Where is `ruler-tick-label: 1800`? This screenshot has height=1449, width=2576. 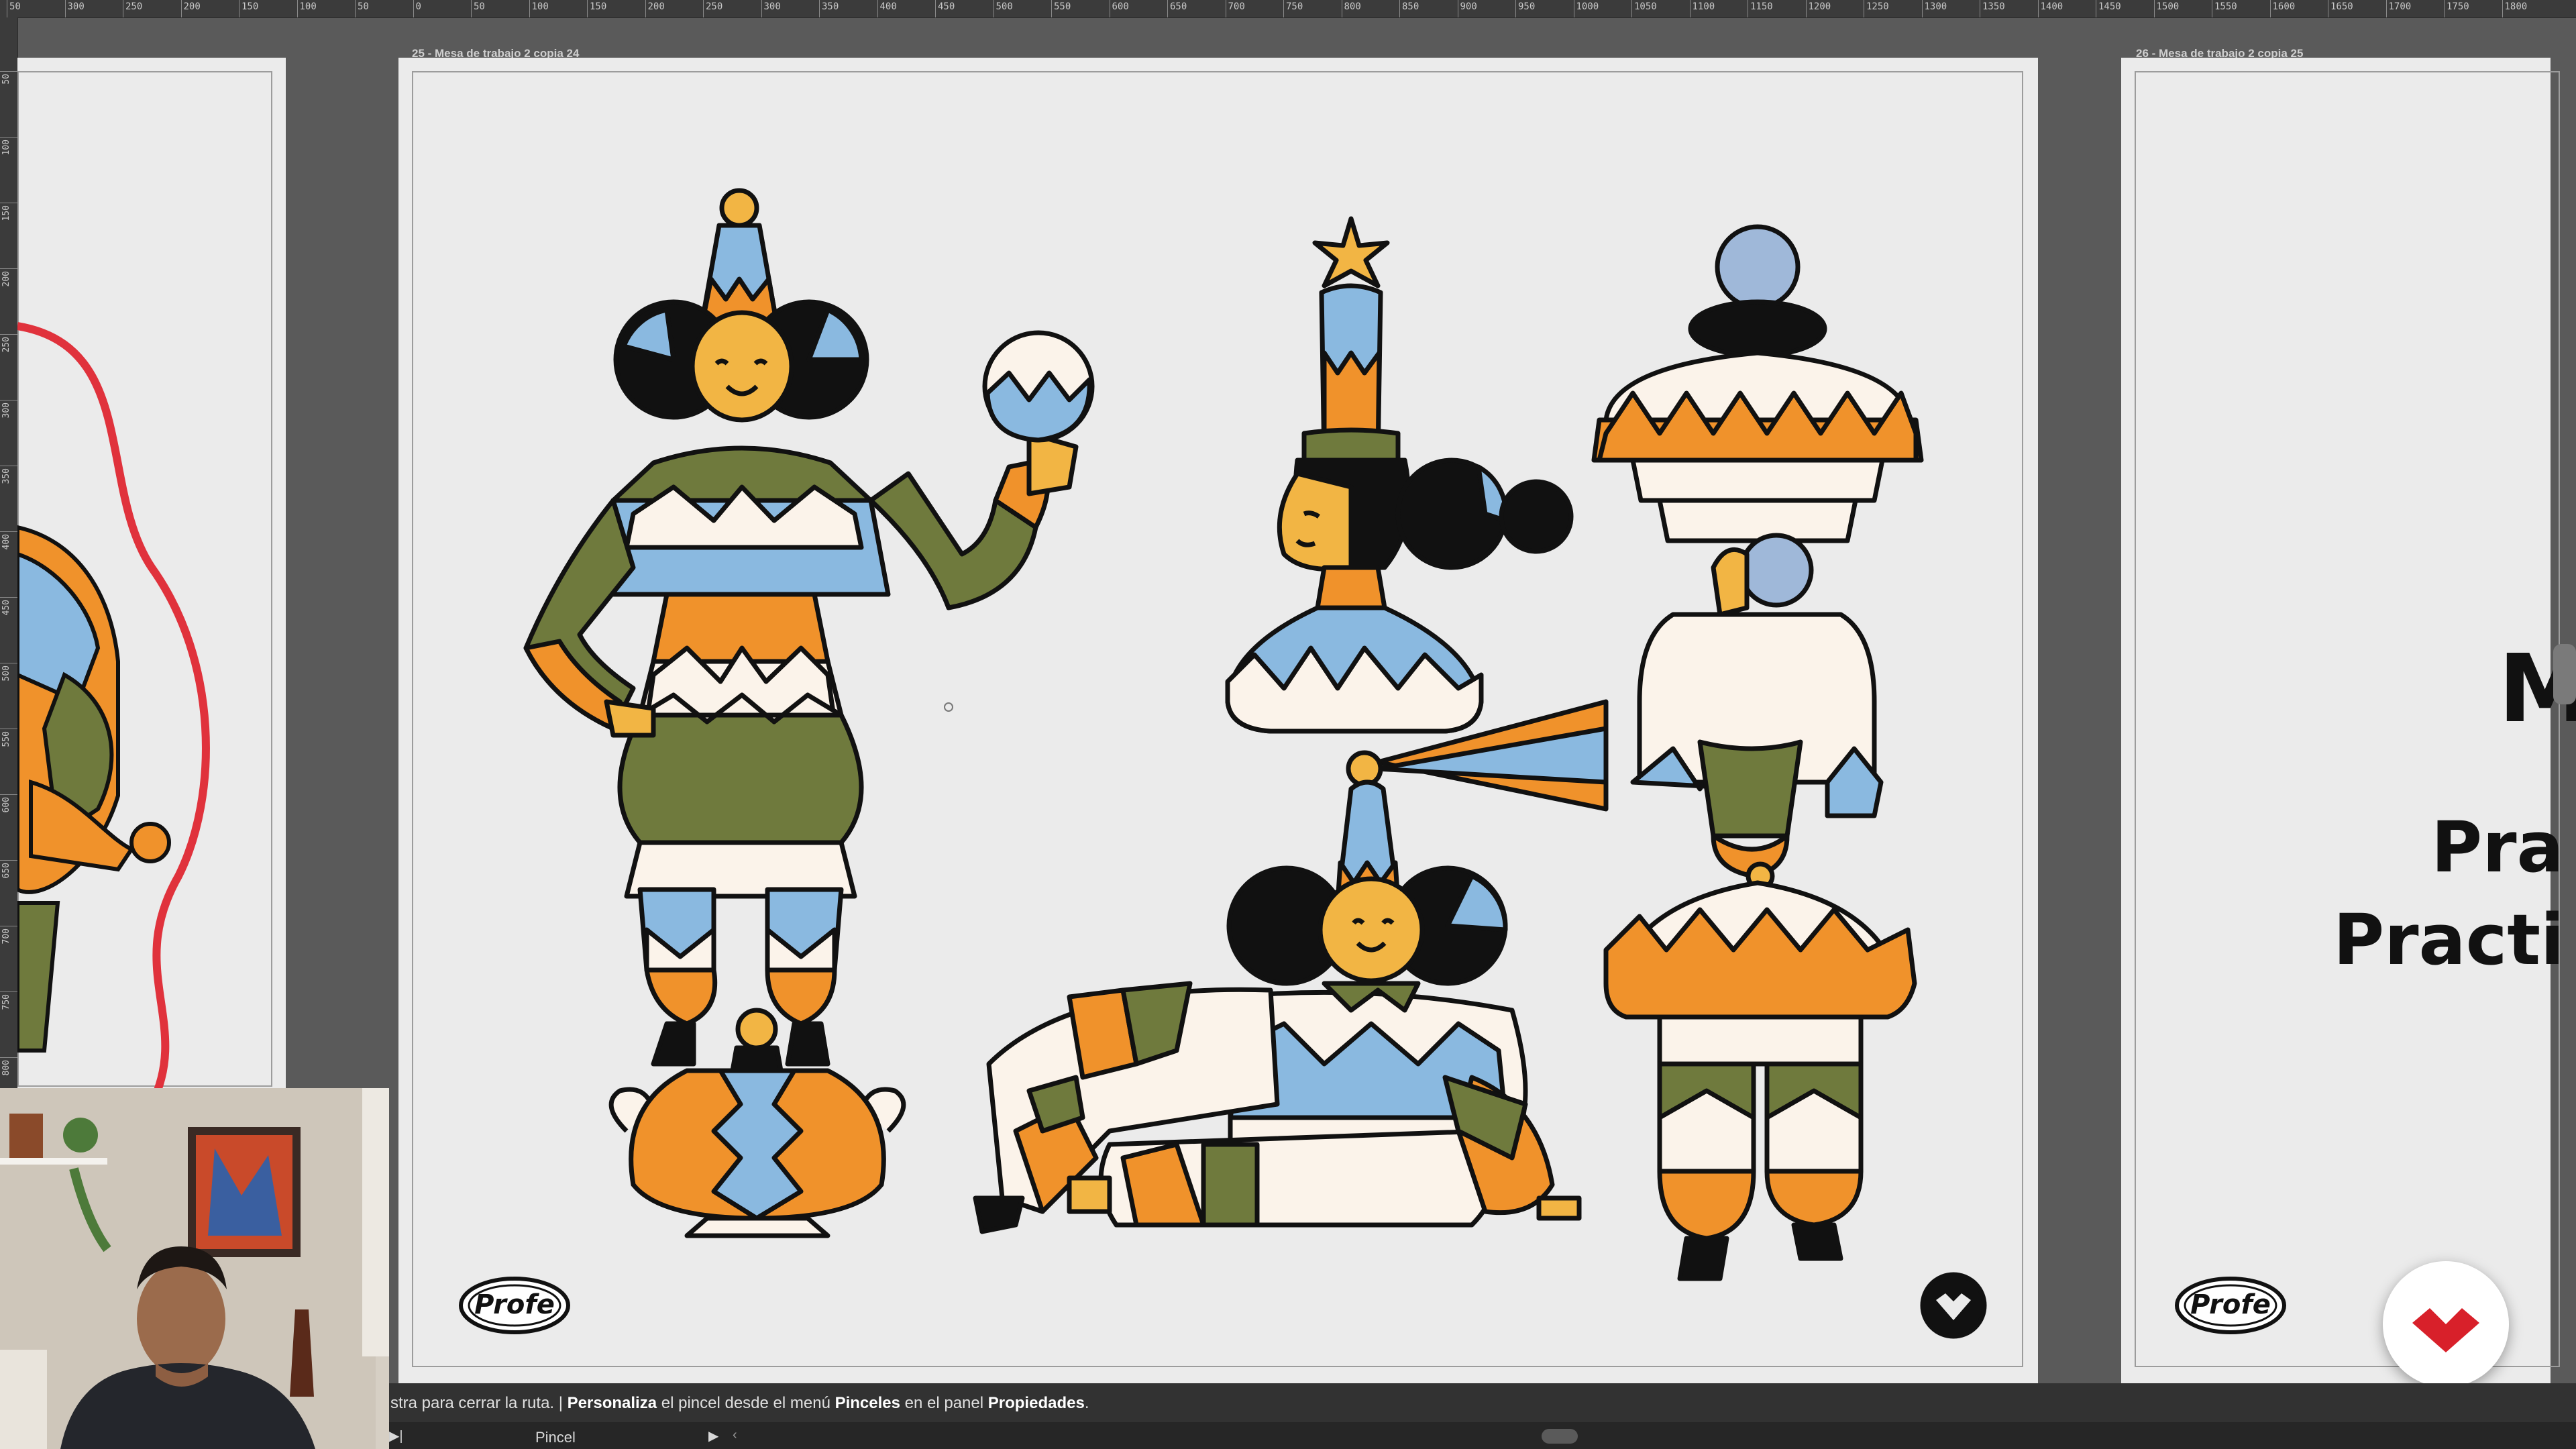
ruler-tick-label: 1800 is located at coordinates (2516, 6).